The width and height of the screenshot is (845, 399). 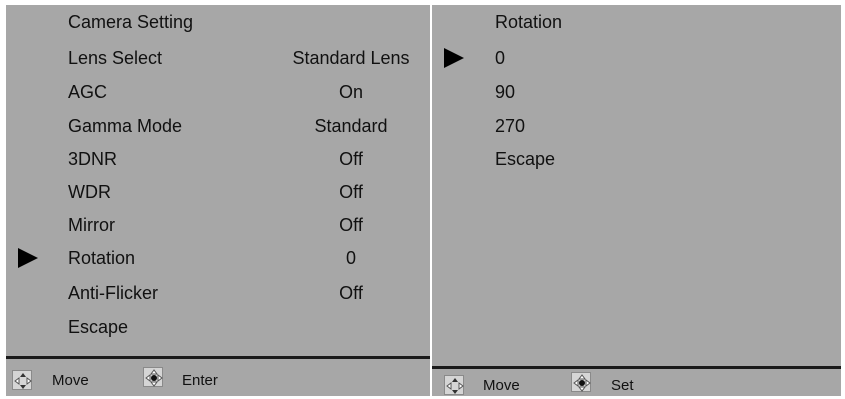 I want to click on rotation-title: Rotation, so click(x=529, y=22).